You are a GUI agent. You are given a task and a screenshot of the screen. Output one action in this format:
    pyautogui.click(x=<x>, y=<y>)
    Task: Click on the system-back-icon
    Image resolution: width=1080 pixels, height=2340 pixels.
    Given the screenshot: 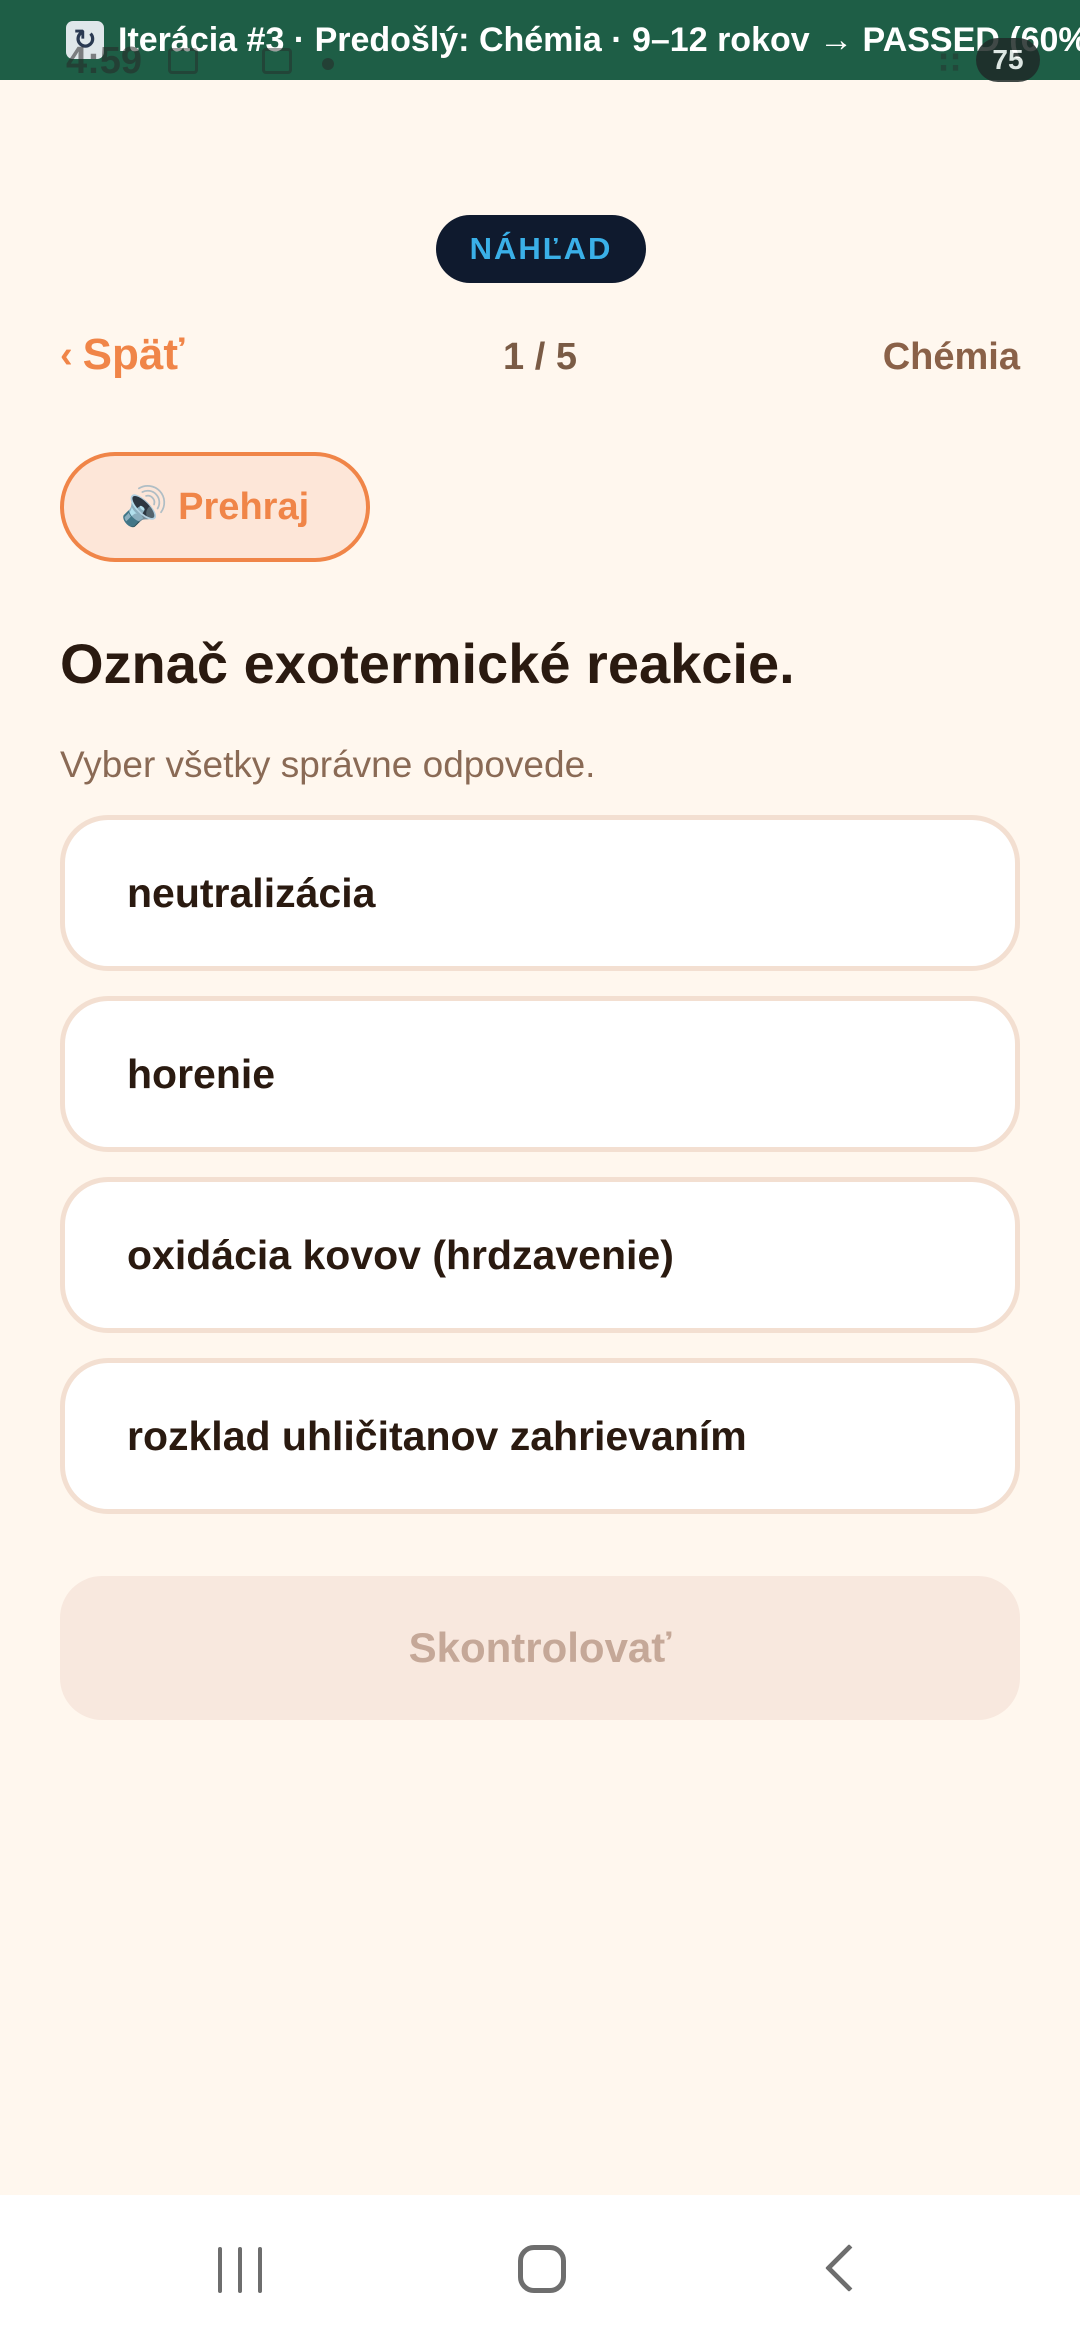 What is the action you would take?
    pyautogui.click(x=849, y=2268)
    